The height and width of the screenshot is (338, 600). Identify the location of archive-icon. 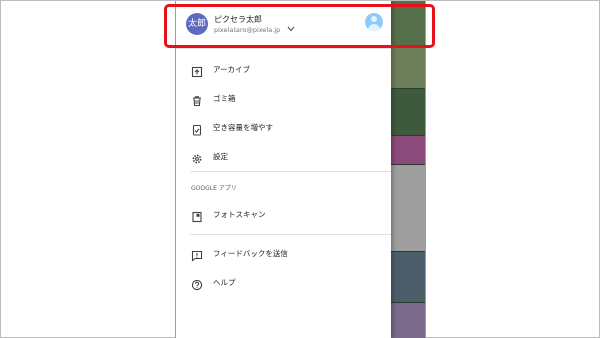
(197, 70).